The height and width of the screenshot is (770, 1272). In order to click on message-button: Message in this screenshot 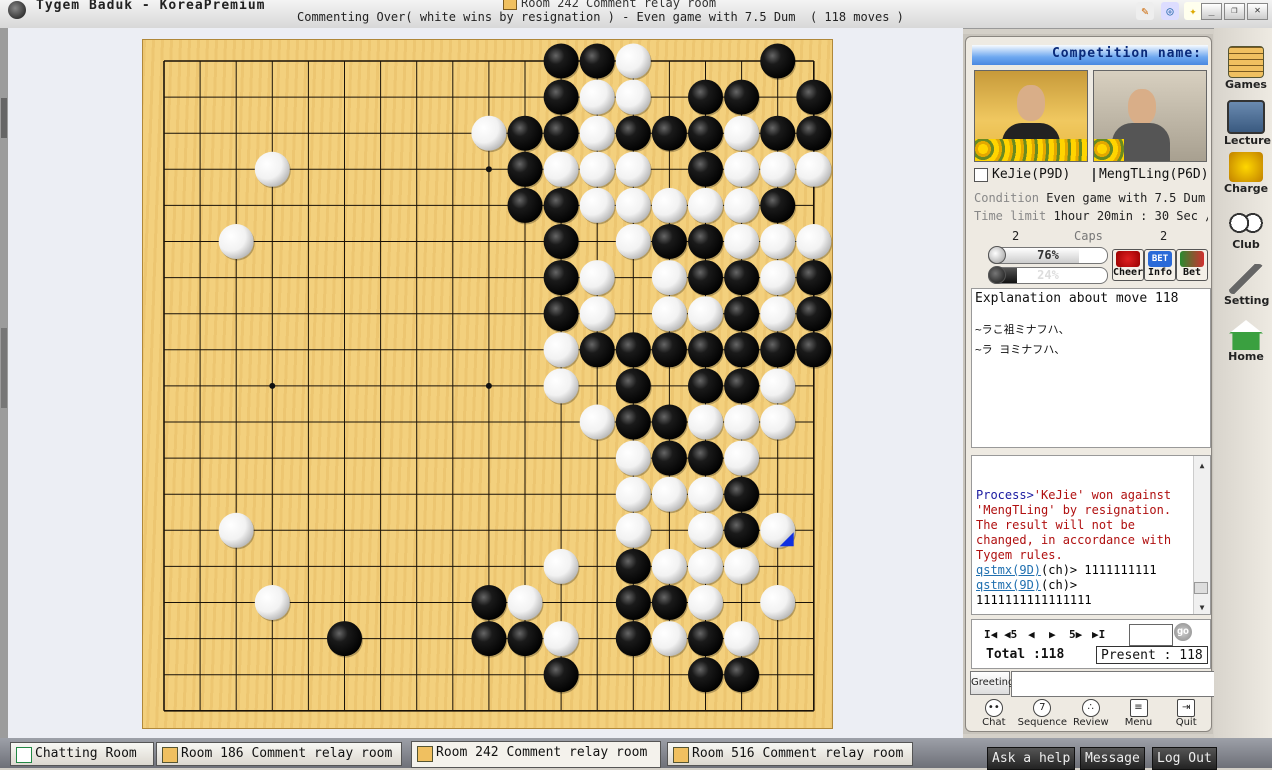, I will do `click(1112, 758)`.